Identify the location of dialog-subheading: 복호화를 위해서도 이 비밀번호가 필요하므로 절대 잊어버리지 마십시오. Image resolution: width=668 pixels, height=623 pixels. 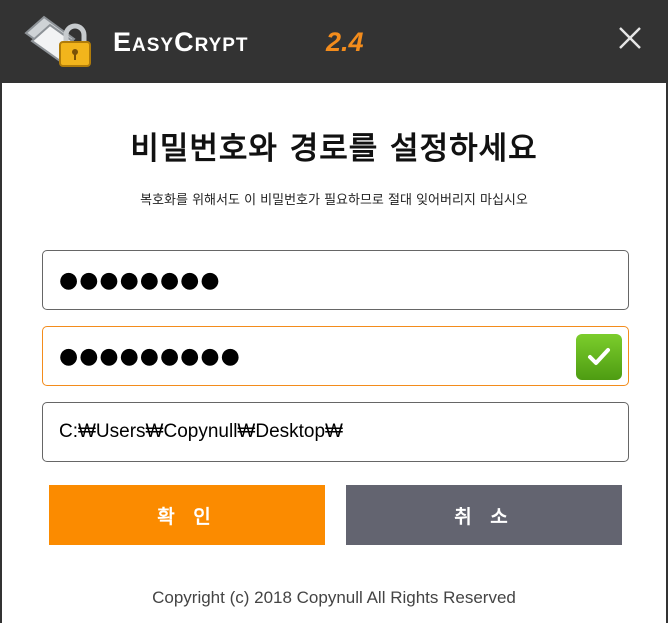
(334, 200).